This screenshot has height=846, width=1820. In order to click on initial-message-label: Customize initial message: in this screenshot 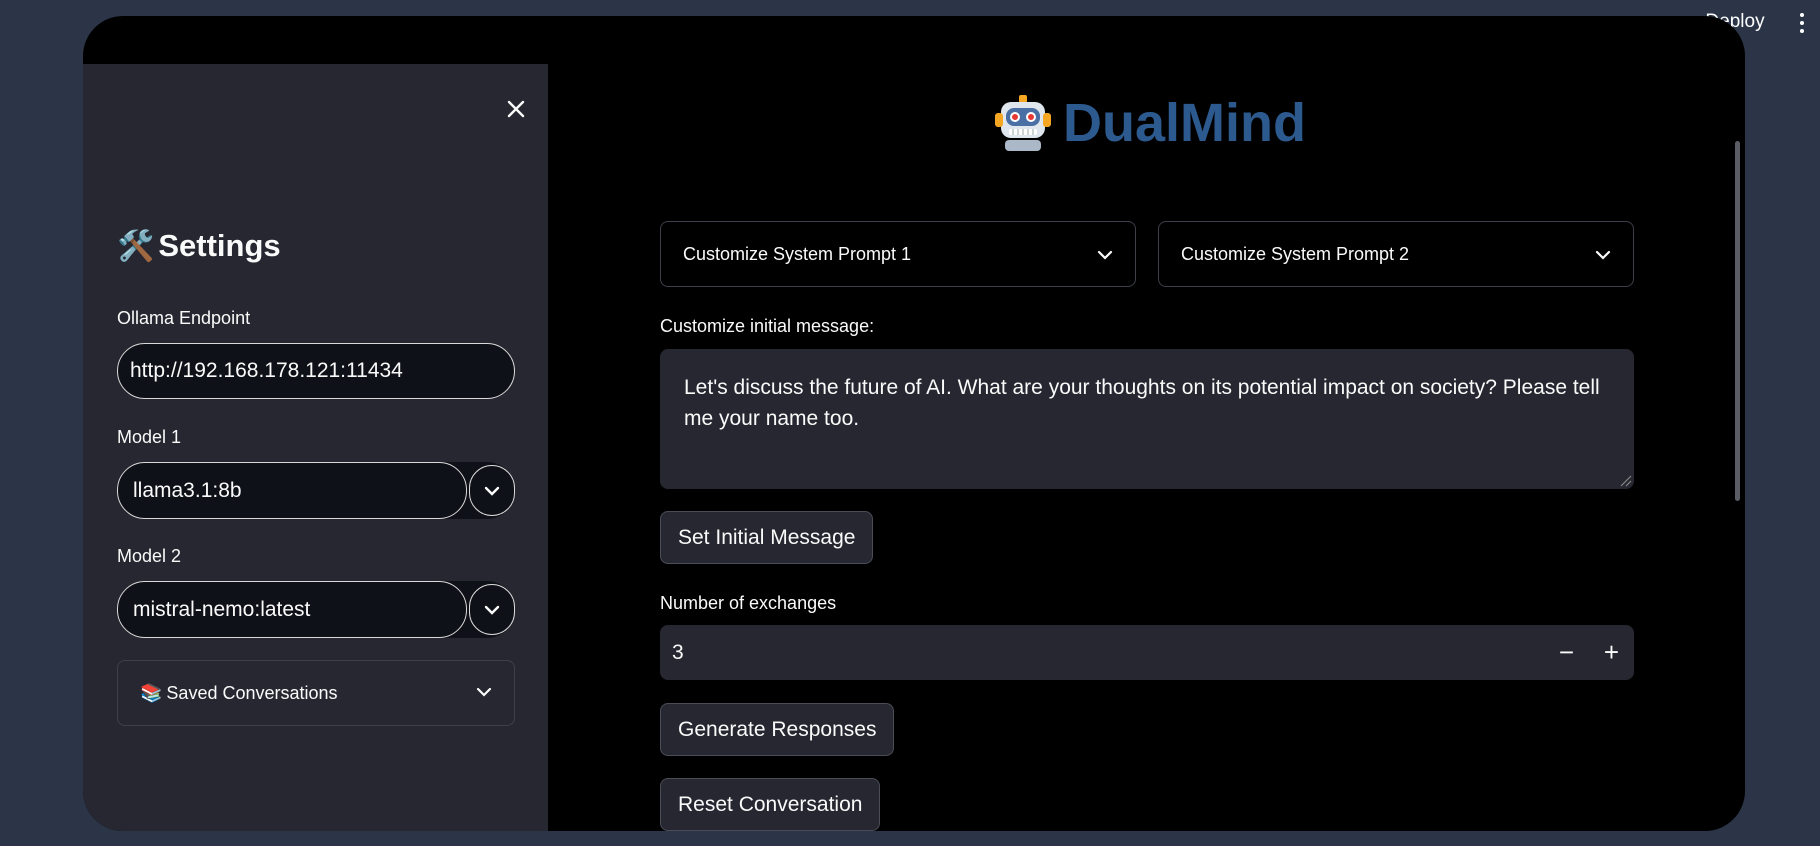, I will do `click(767, 326)`.